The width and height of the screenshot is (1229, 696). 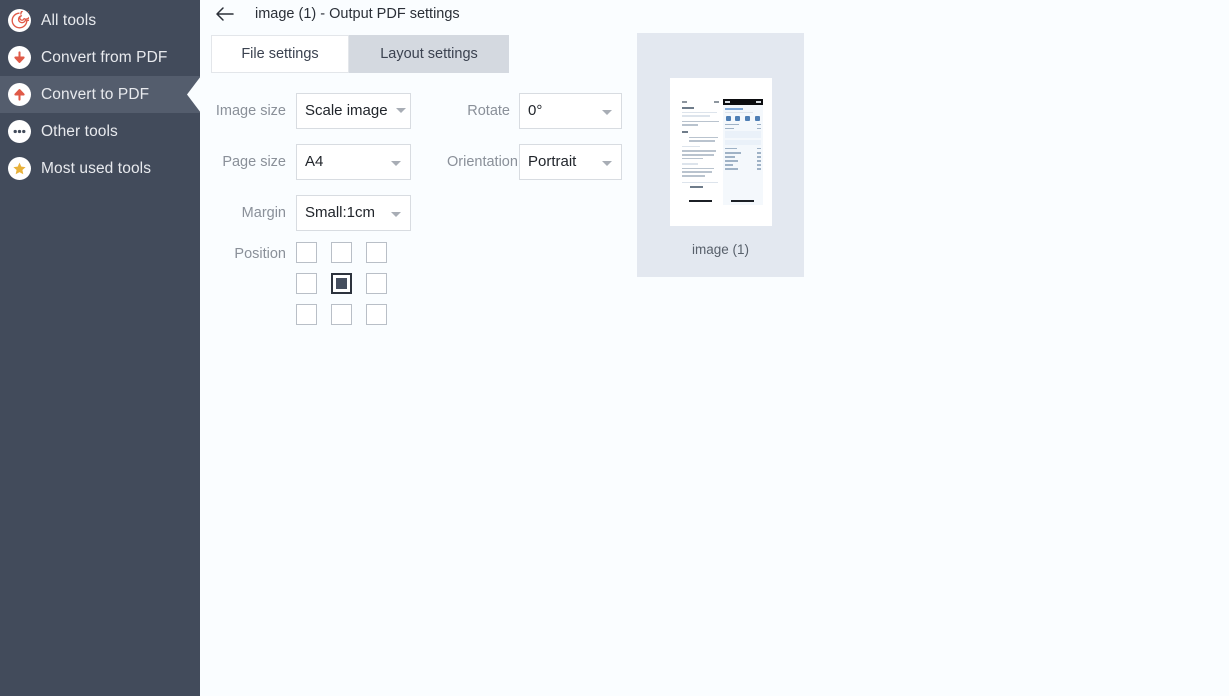 I want to click on titlebar: image (1) - Output PDF settings, so click(x=714, y=13).